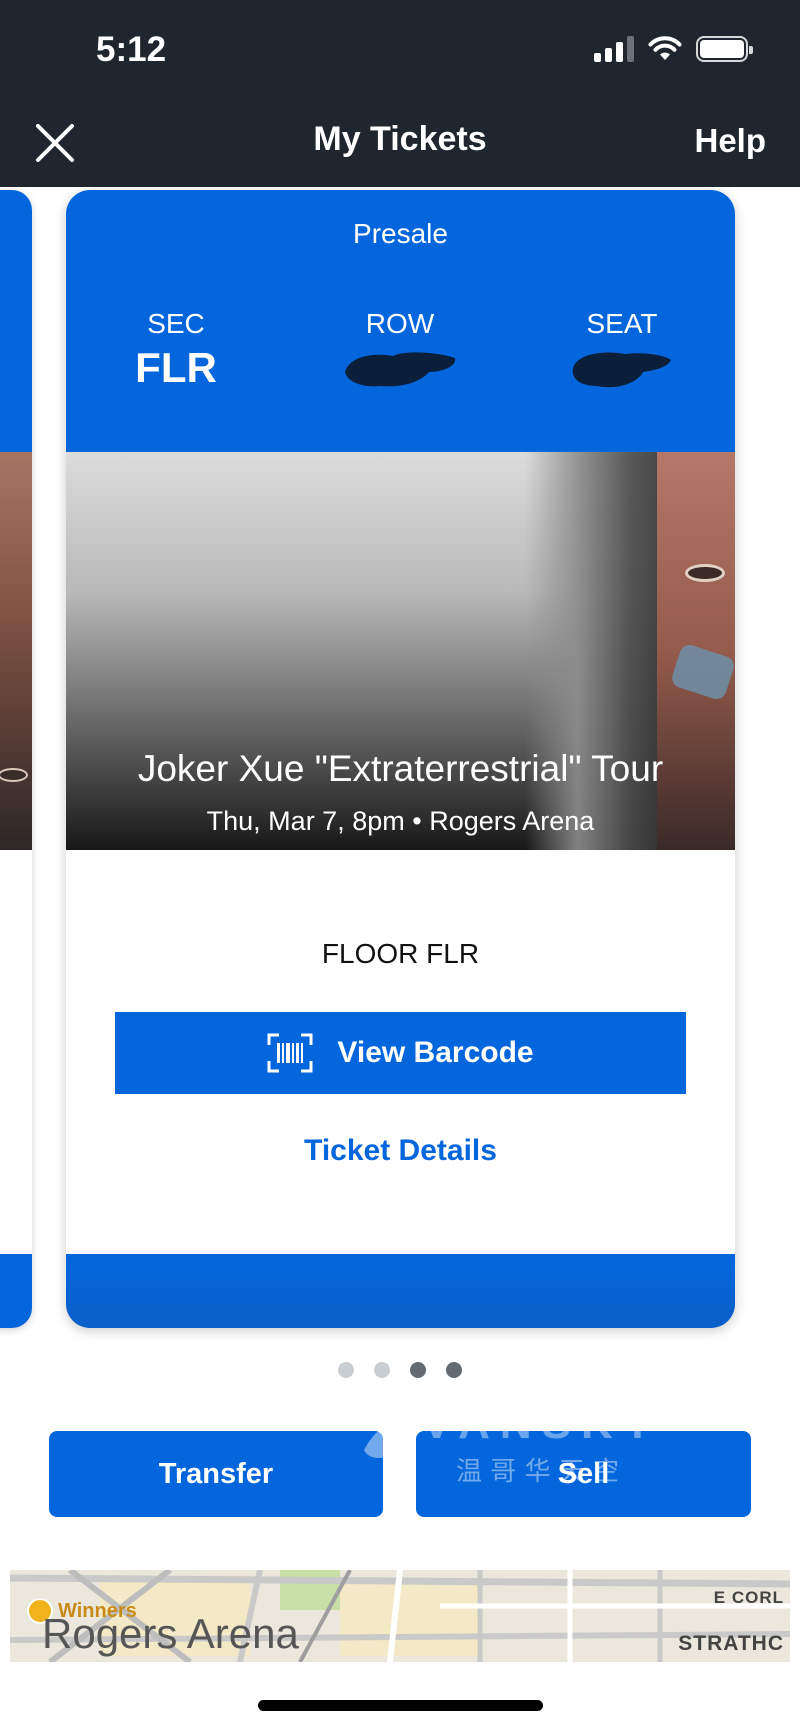  I want to click on home-indicator, so click(400, 1705).